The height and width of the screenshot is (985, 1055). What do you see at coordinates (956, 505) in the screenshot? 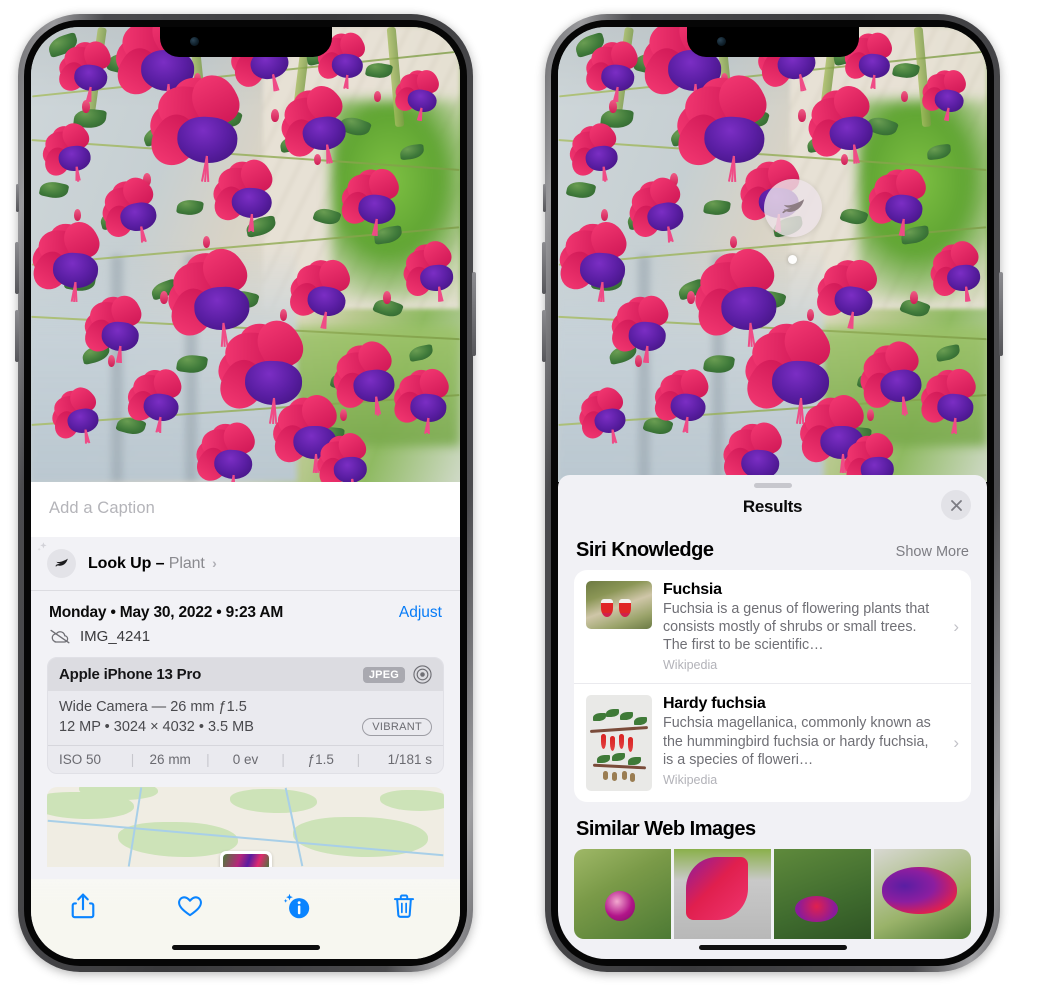
I see `close-icon` at bounding box center [956, 505].